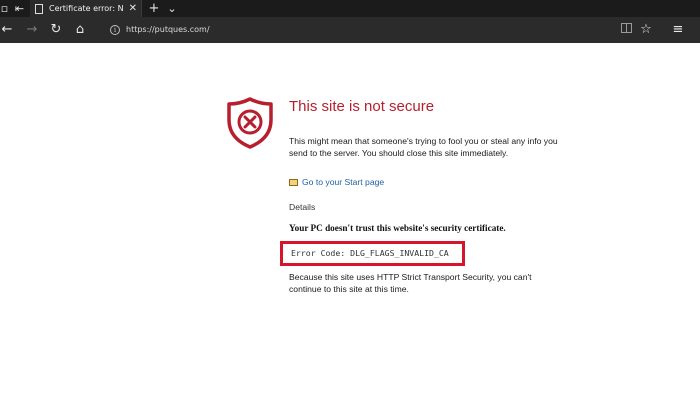 This screenshot has width=700, height=415. Describe the element at coordinates (80, 30) in the screenshot. I see `home-icon: ⌂` at that location.